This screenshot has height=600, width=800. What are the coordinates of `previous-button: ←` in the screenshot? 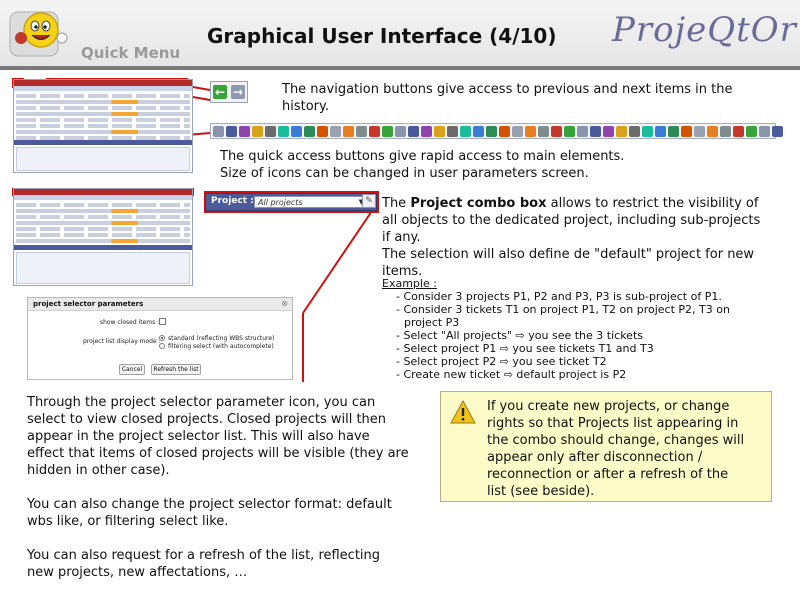 It's located at (220, 92).